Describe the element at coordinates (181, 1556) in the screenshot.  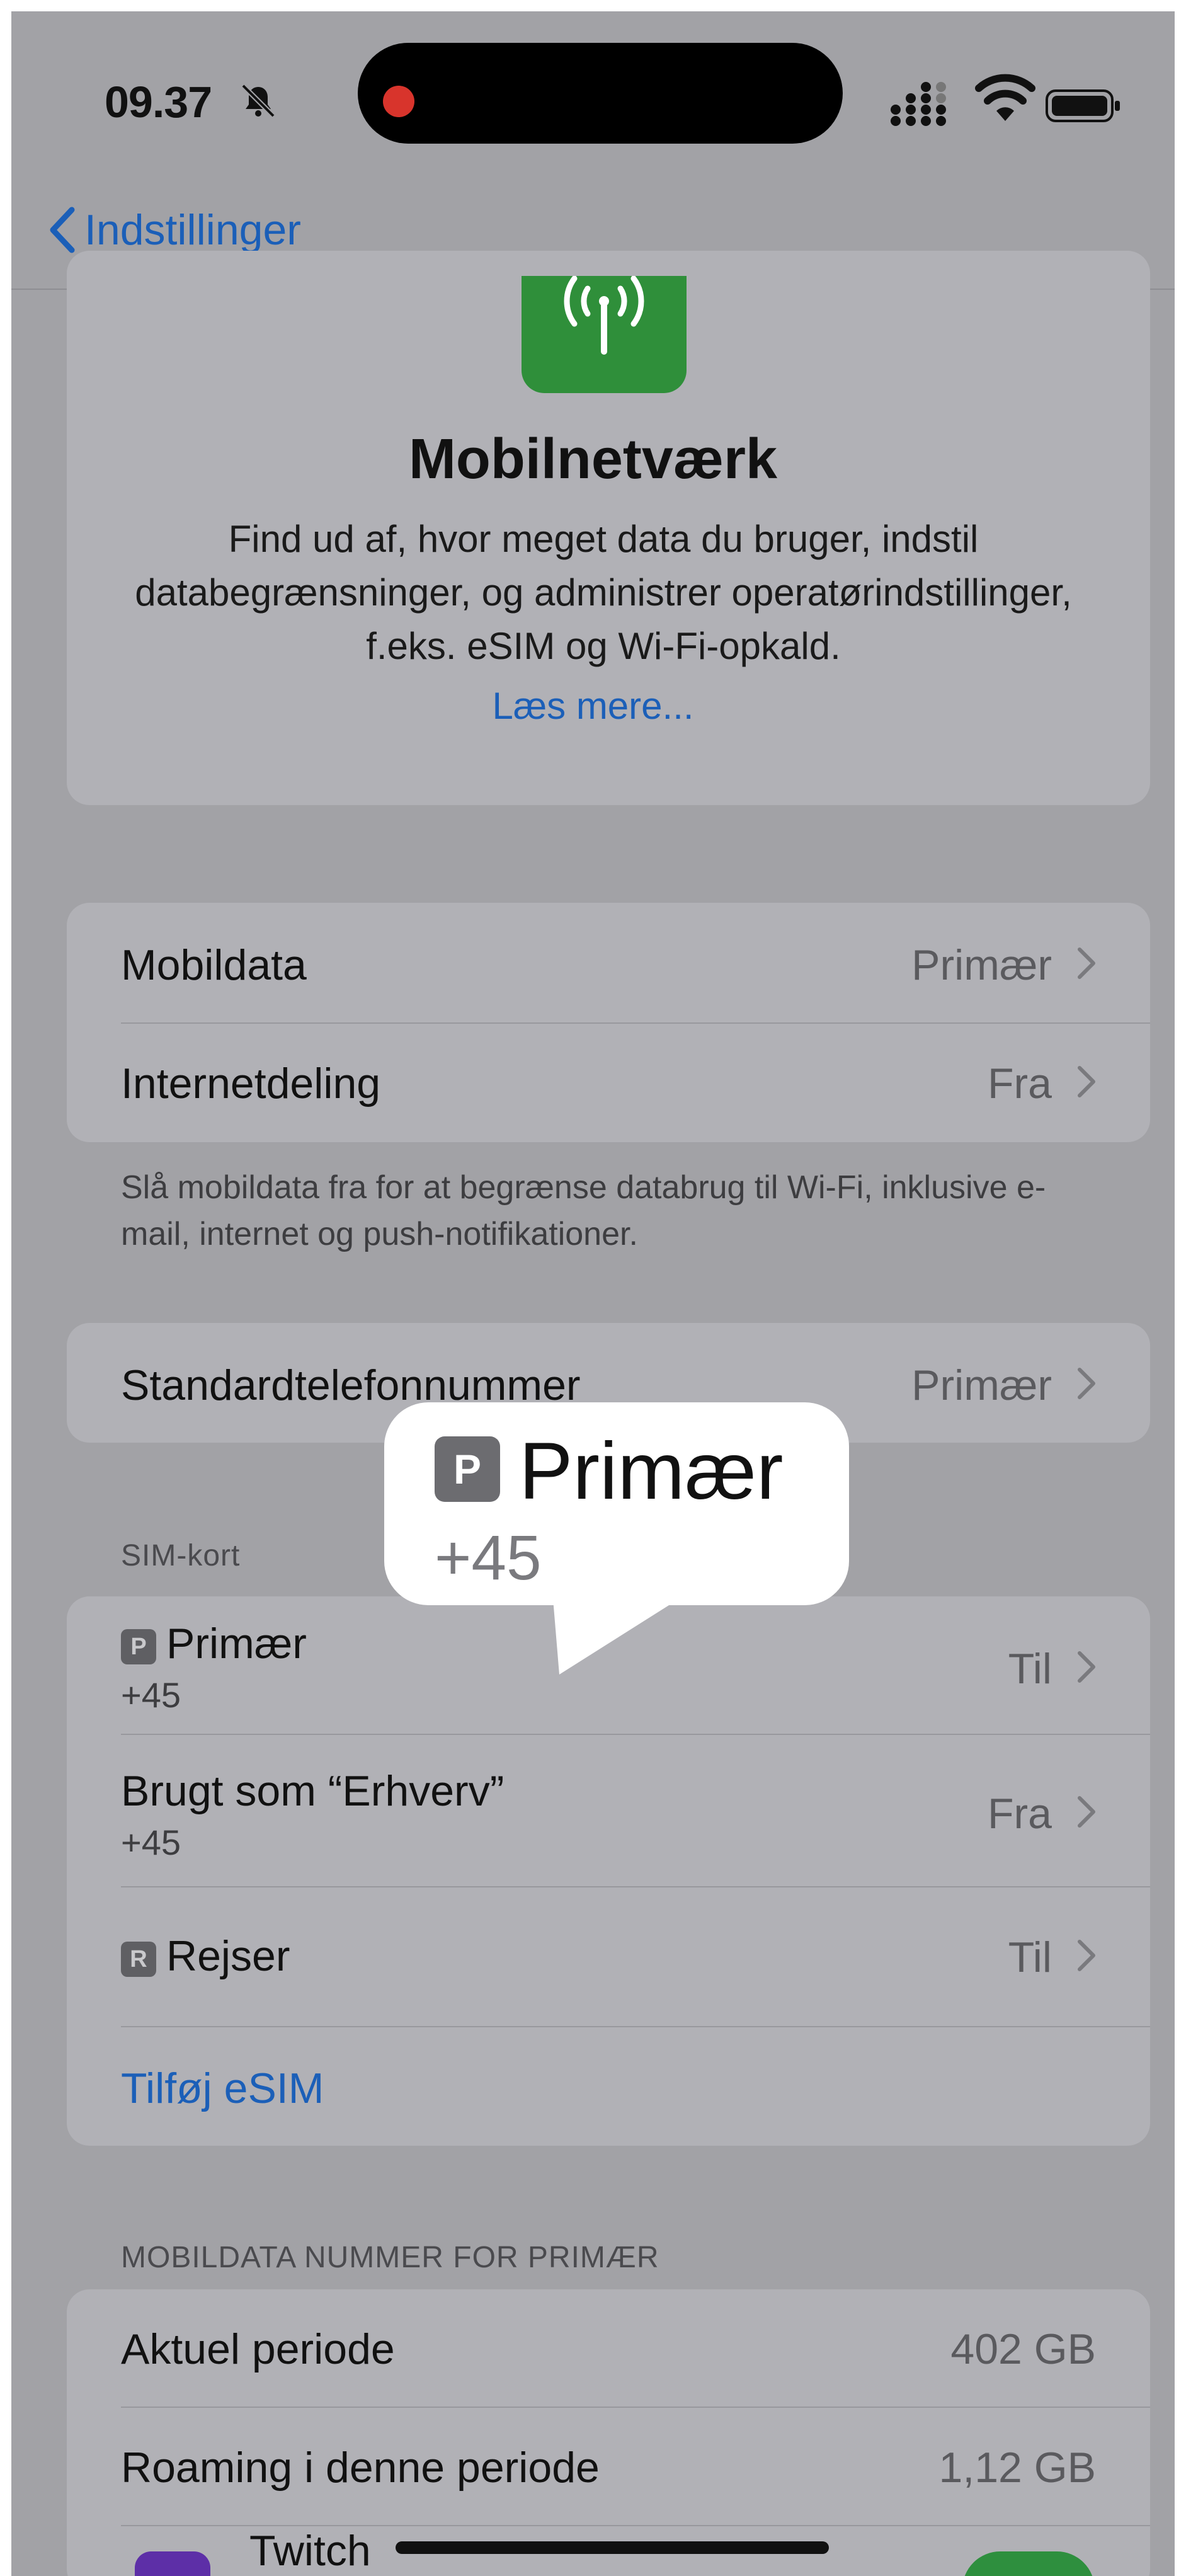
I see `section-header-sim: SIM-kort` at that location.